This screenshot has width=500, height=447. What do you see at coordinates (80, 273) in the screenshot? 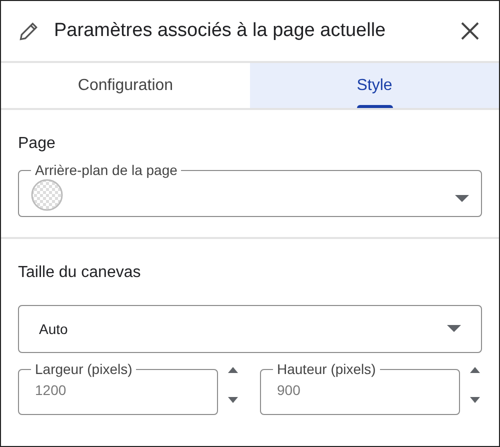
I see `section-heading: Taille du canevas` at bounding box center [80, 273].